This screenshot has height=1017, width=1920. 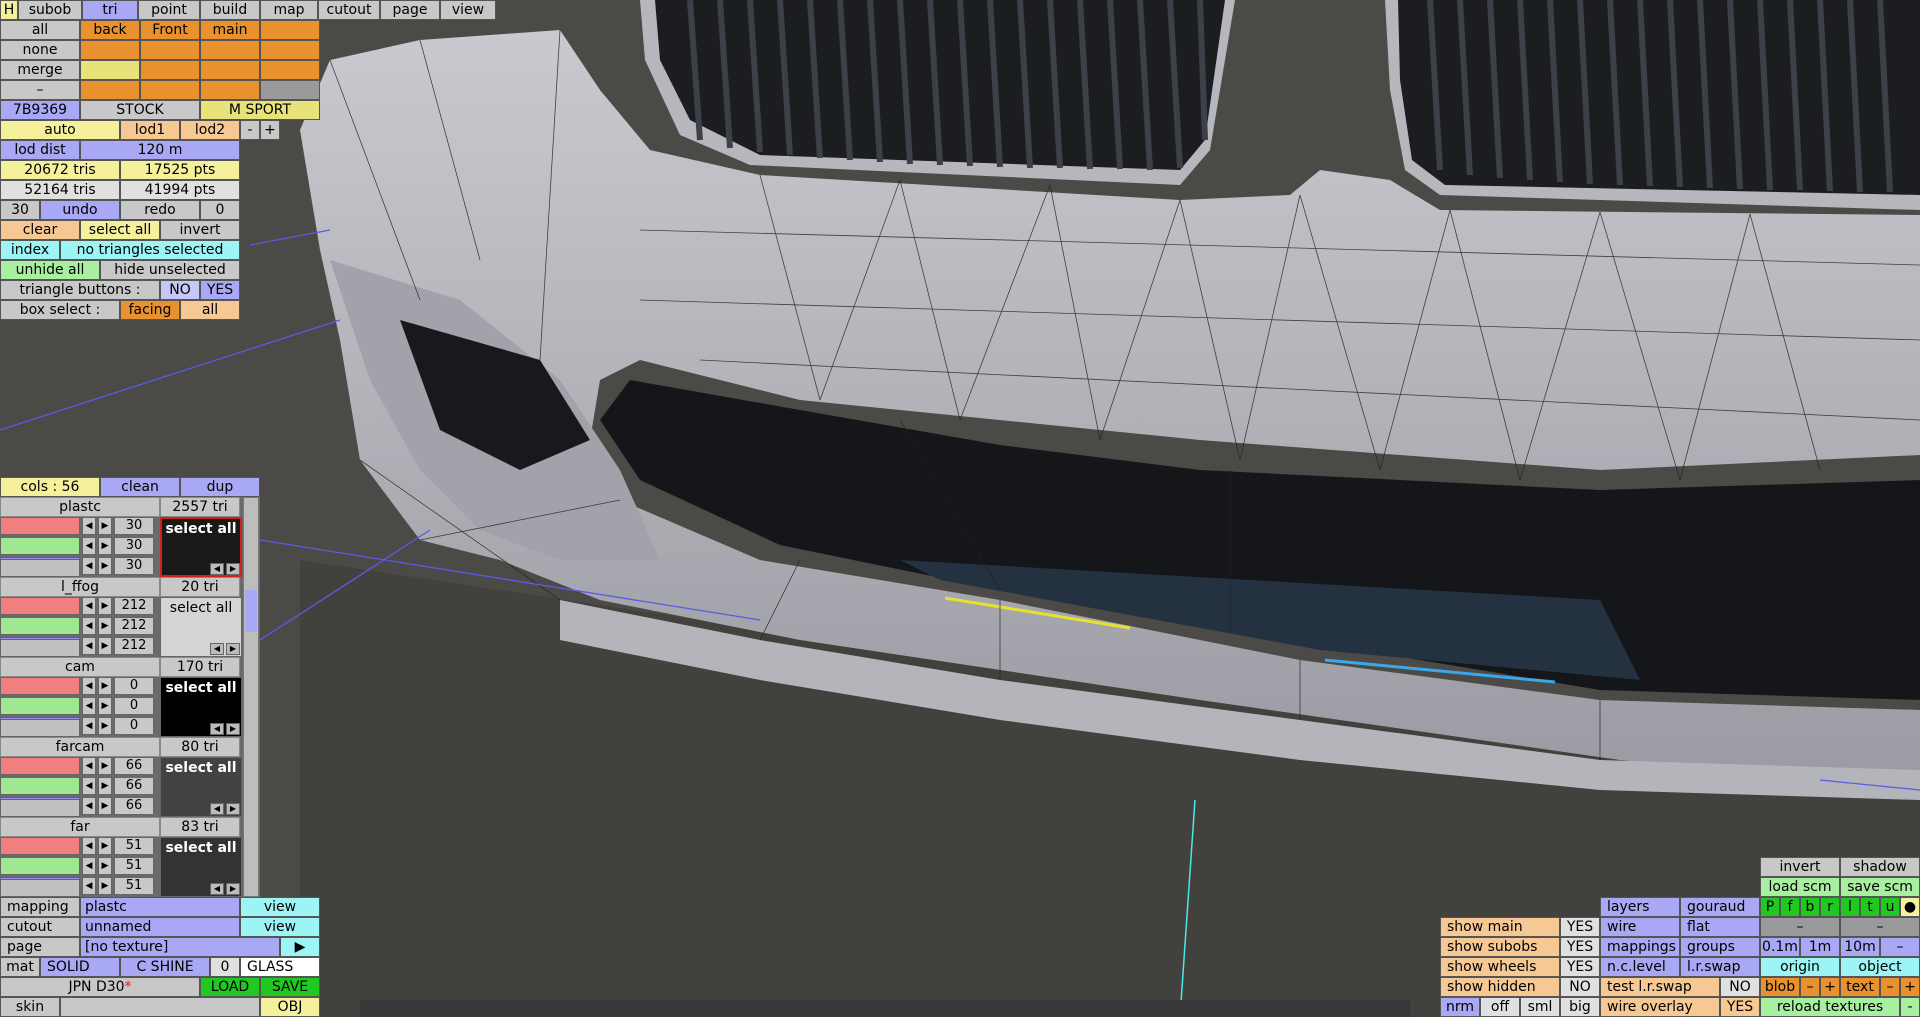 I want to click on mappings-button: mappings, so click(x=1640, y=947).